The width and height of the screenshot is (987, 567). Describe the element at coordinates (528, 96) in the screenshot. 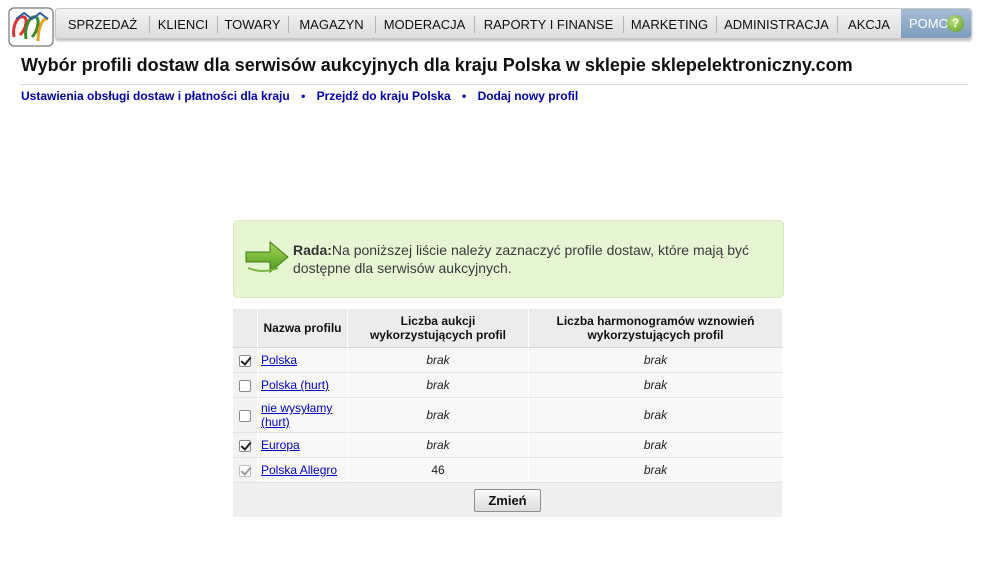

I see `link-dodaj-profil: Dodaj nowy profil` at that location.